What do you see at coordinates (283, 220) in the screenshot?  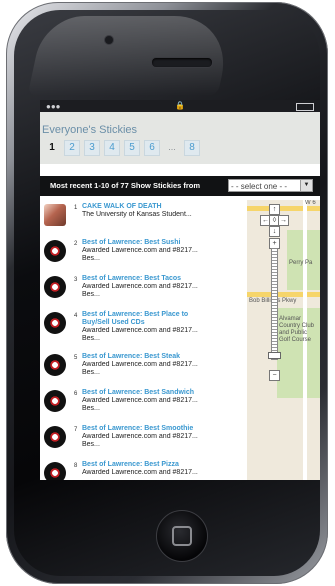 I see `pan-right-icon: →` at bounding box center [283, 220].